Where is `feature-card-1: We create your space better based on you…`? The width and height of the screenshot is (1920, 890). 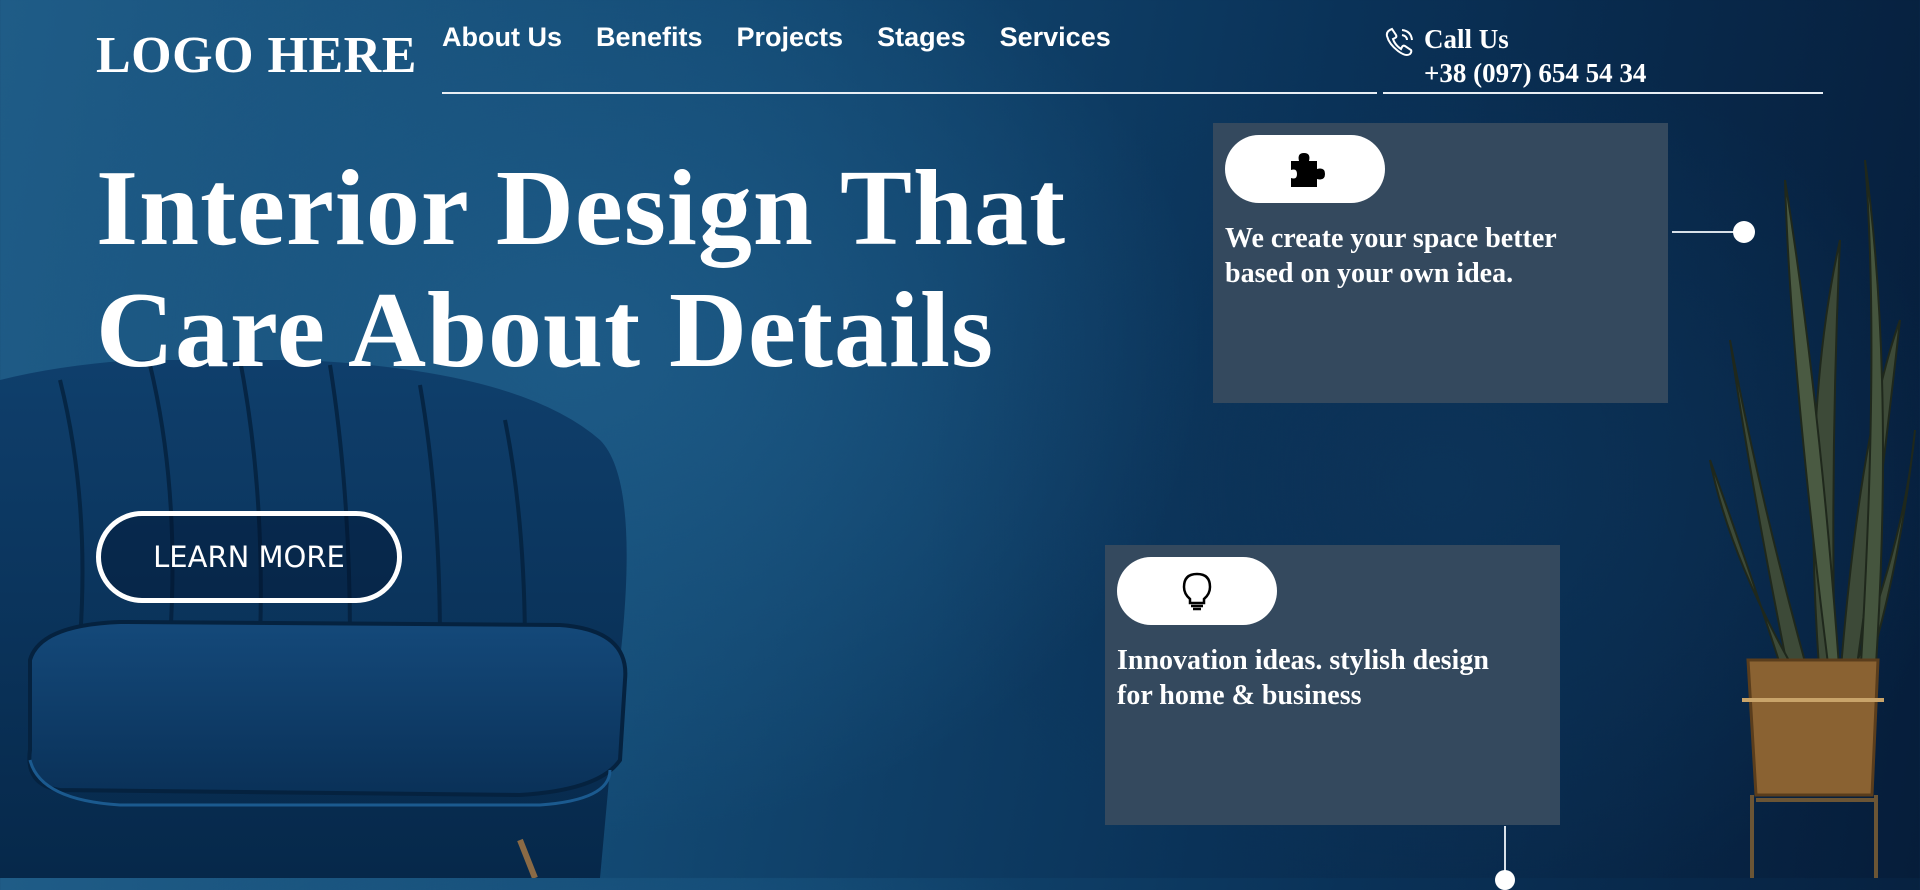 feature-card-1: We create your space better based on you… is located at coordinates (1440, 263).